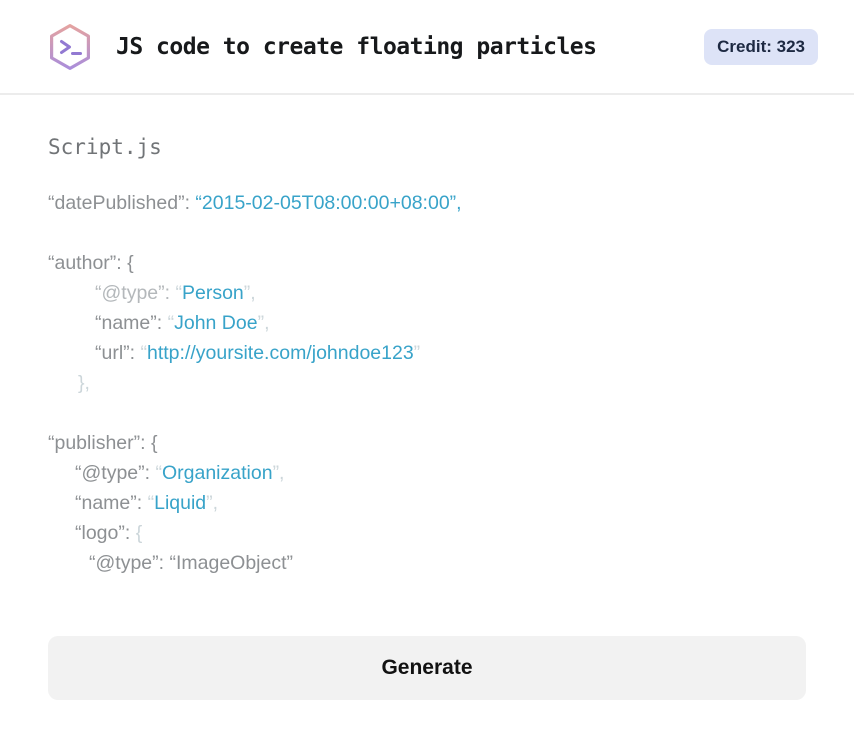 The image size is (854, 748). What do you see at coordinates (84, 383) in the screenshot?
I see `code-token: },` at bounding box center [84, 383].